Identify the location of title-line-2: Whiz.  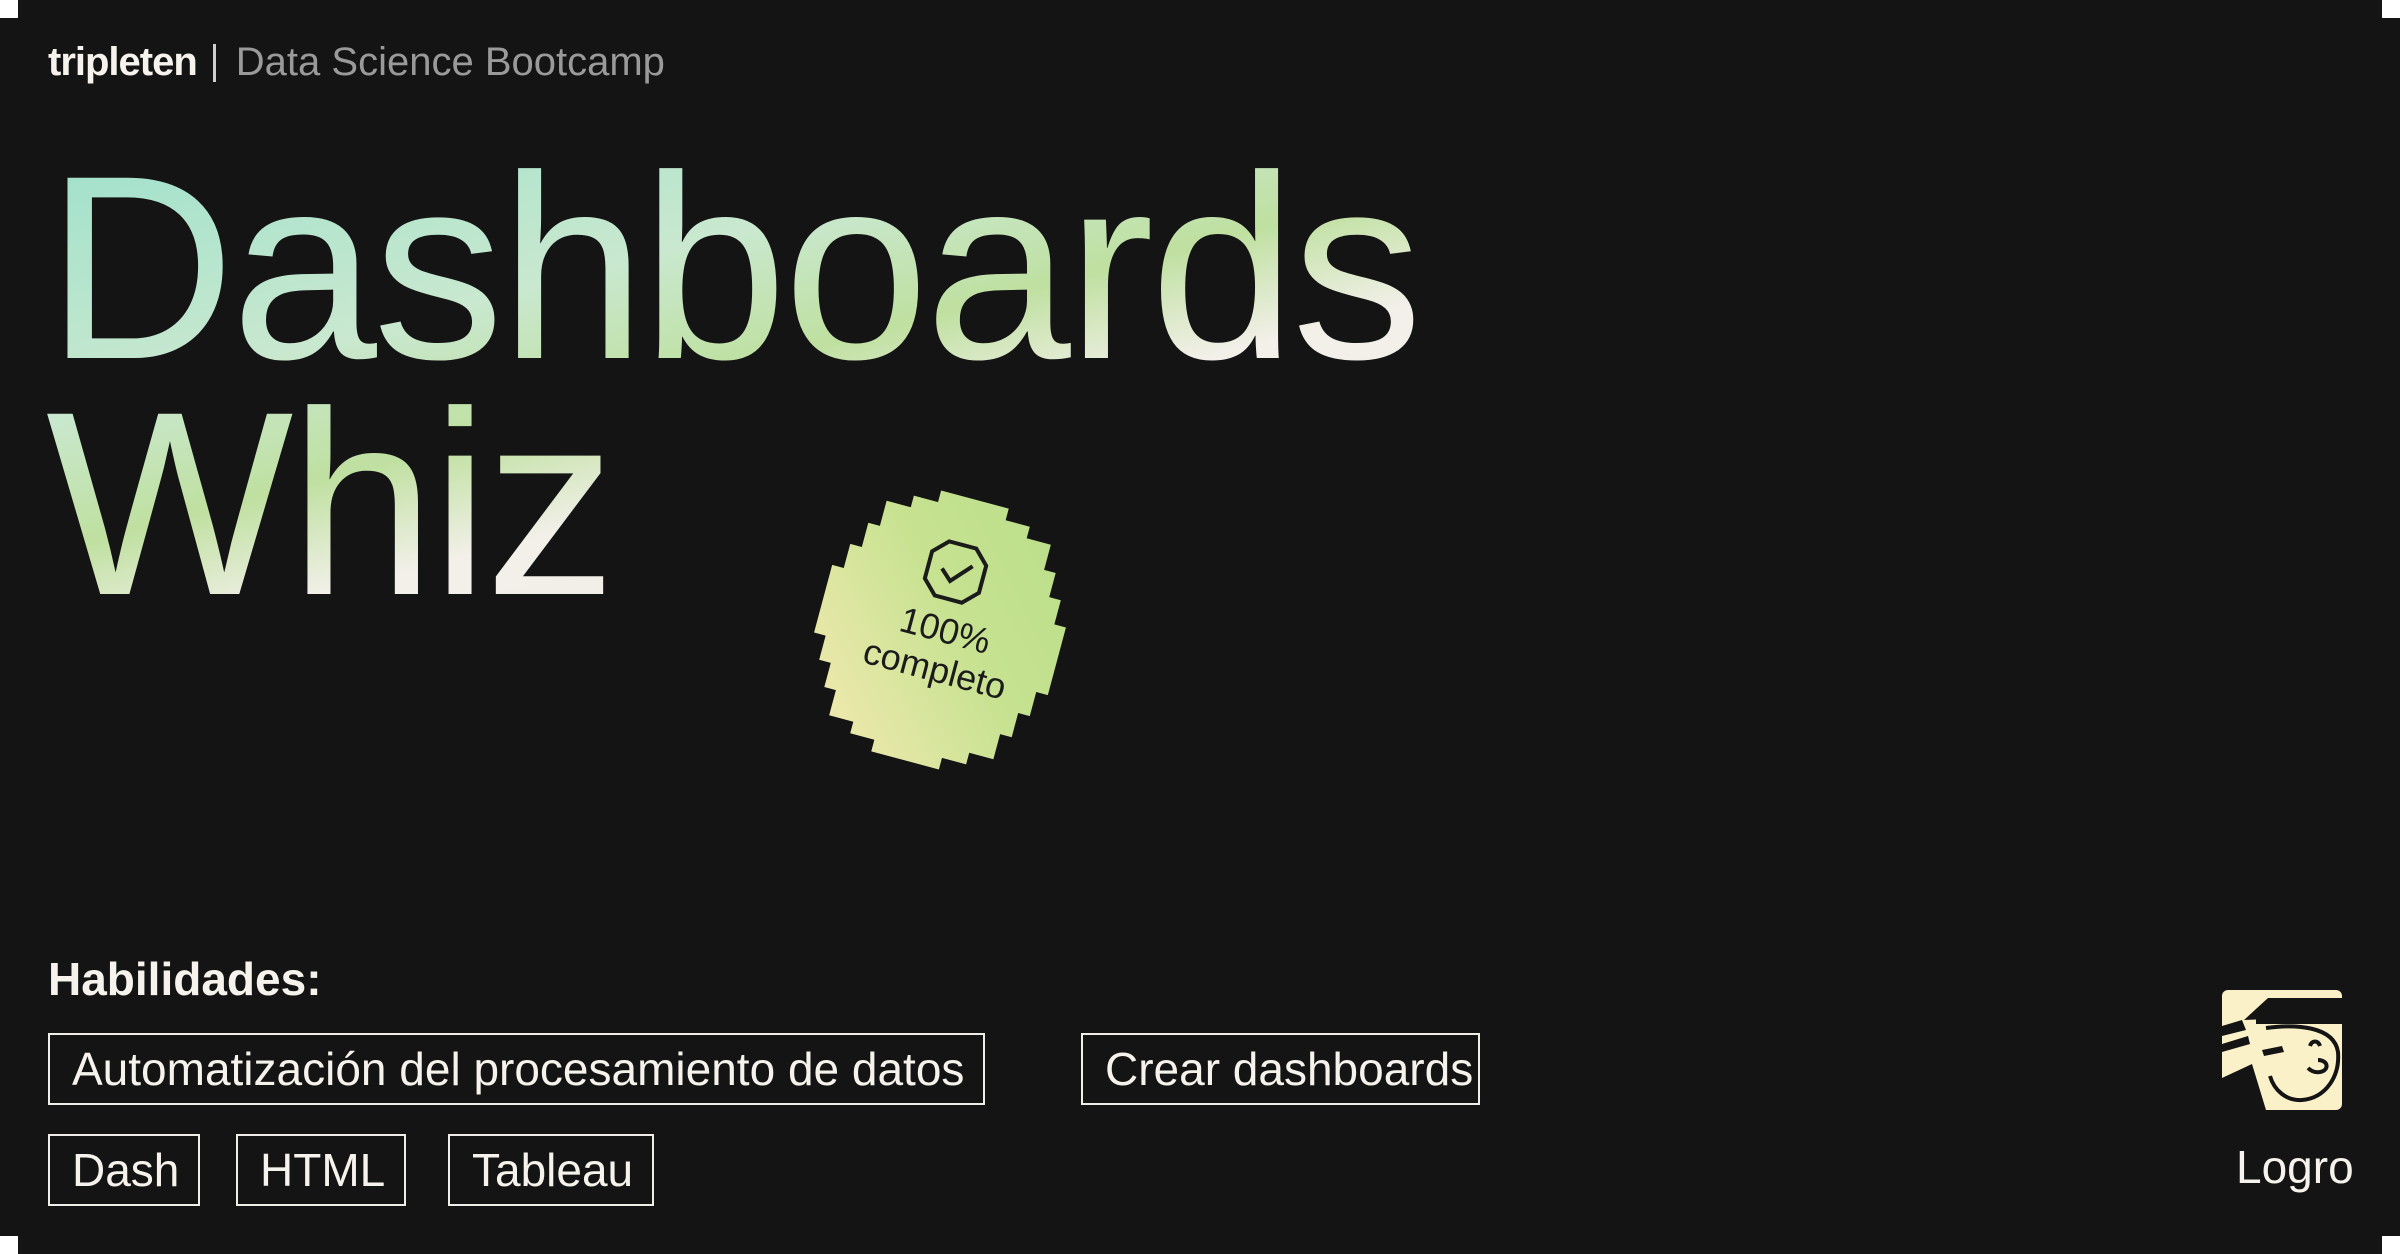
(329, 503).